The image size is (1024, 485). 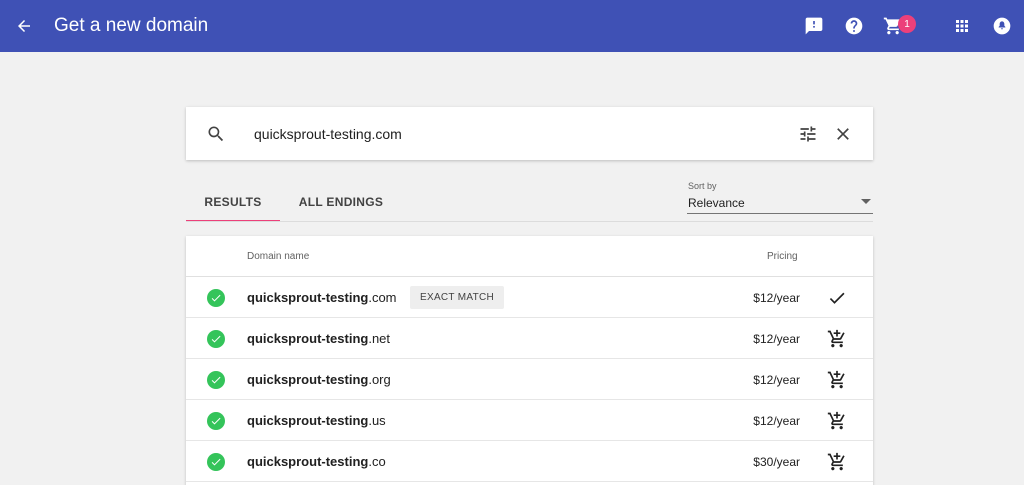 I want to click on help-icon, so click(x=854, y=26).